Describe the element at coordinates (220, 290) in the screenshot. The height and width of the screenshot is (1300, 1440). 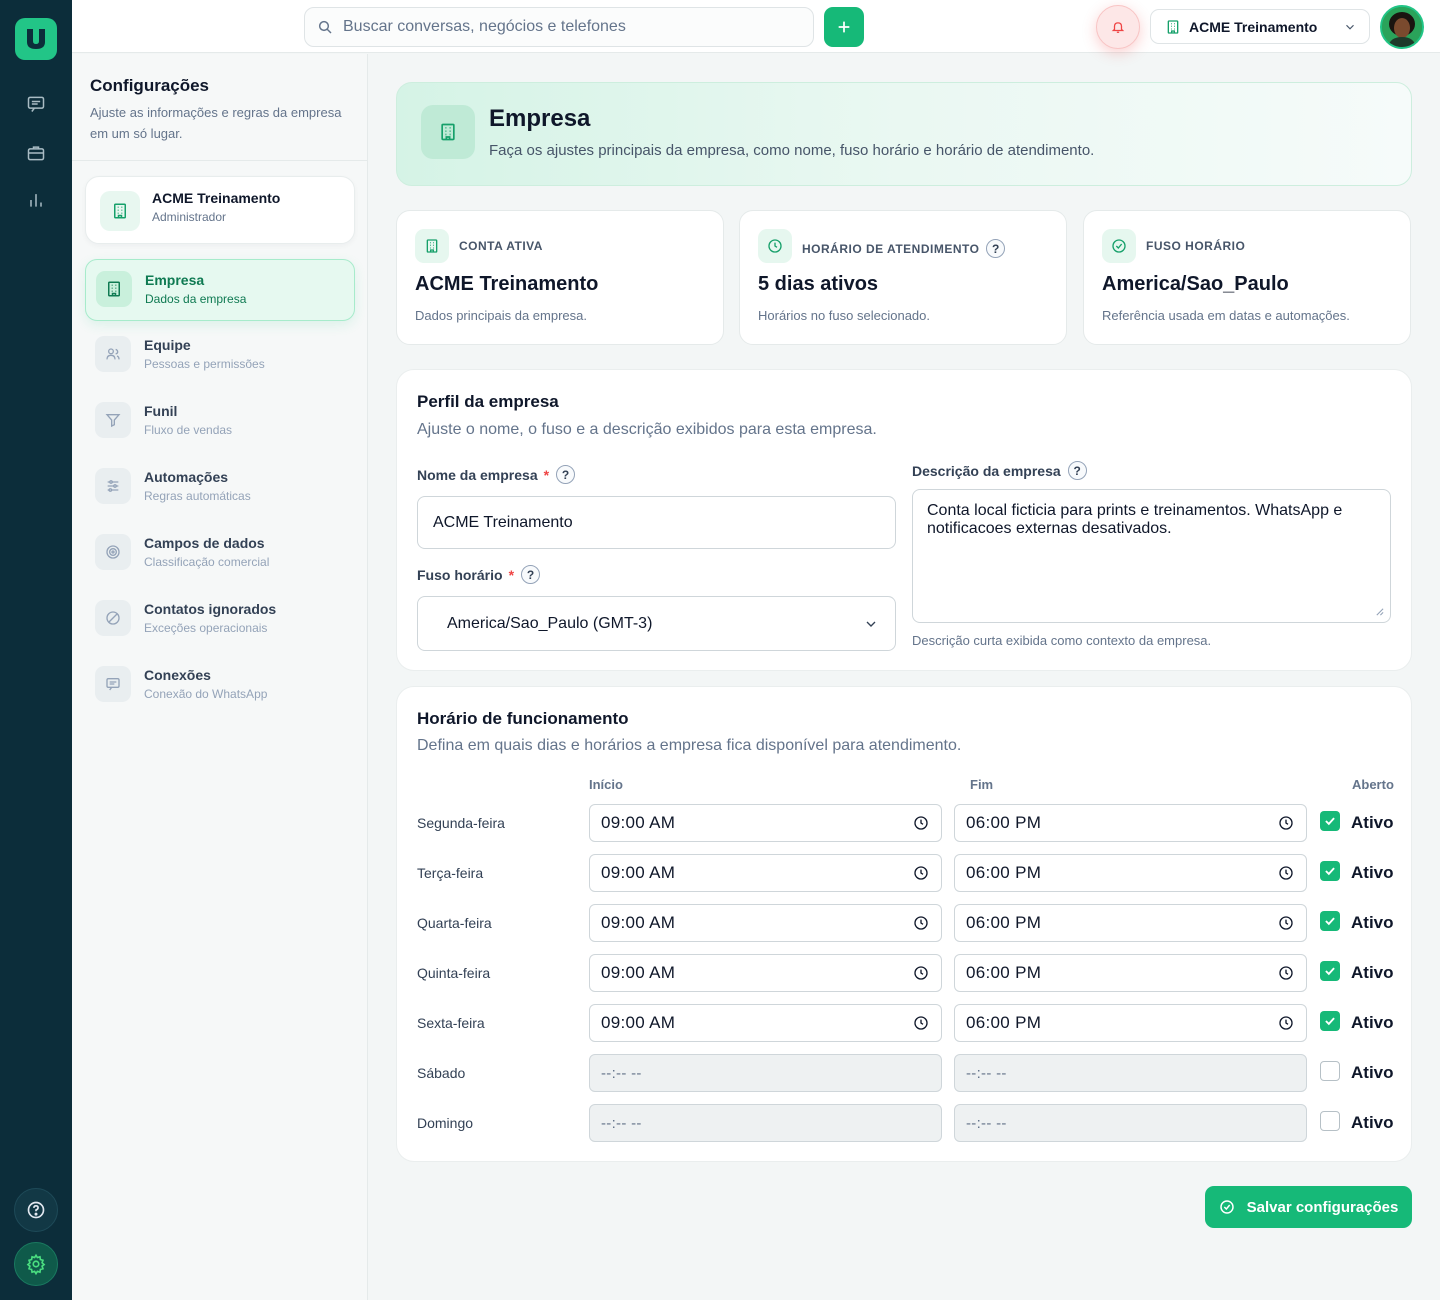
I see `sidebar-item-empresa: Empresa Dados da empresa` at that location.